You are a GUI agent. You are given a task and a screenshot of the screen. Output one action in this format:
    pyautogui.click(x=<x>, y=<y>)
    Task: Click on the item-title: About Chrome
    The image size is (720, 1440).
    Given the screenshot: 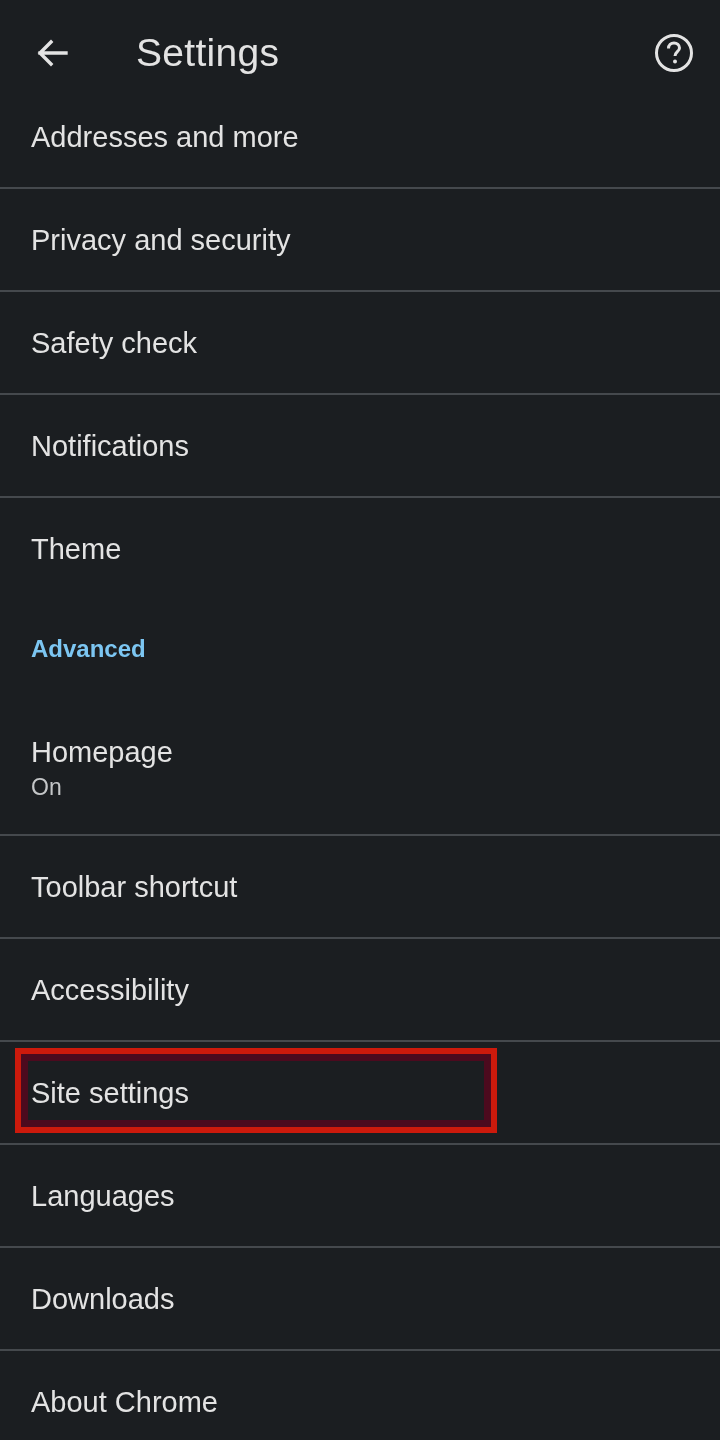 What is the action you would take?
    pyautogui.click(x=125, y=1402)
    